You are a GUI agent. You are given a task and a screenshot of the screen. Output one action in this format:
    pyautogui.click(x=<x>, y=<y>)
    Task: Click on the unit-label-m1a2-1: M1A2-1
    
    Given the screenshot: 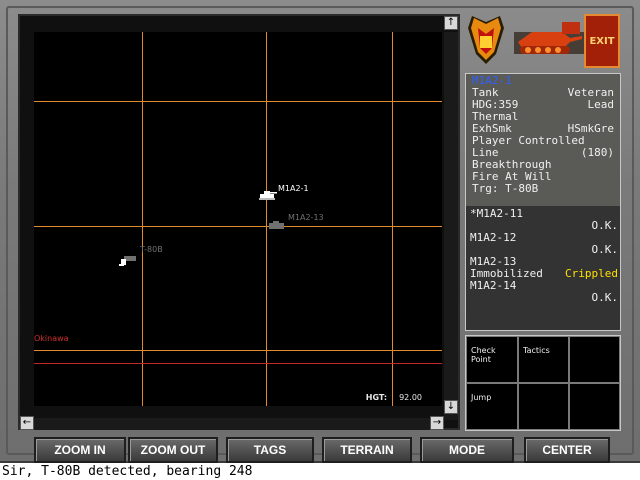 What is the action you would take?
    pyautogui.click(x=293, y=188)
    